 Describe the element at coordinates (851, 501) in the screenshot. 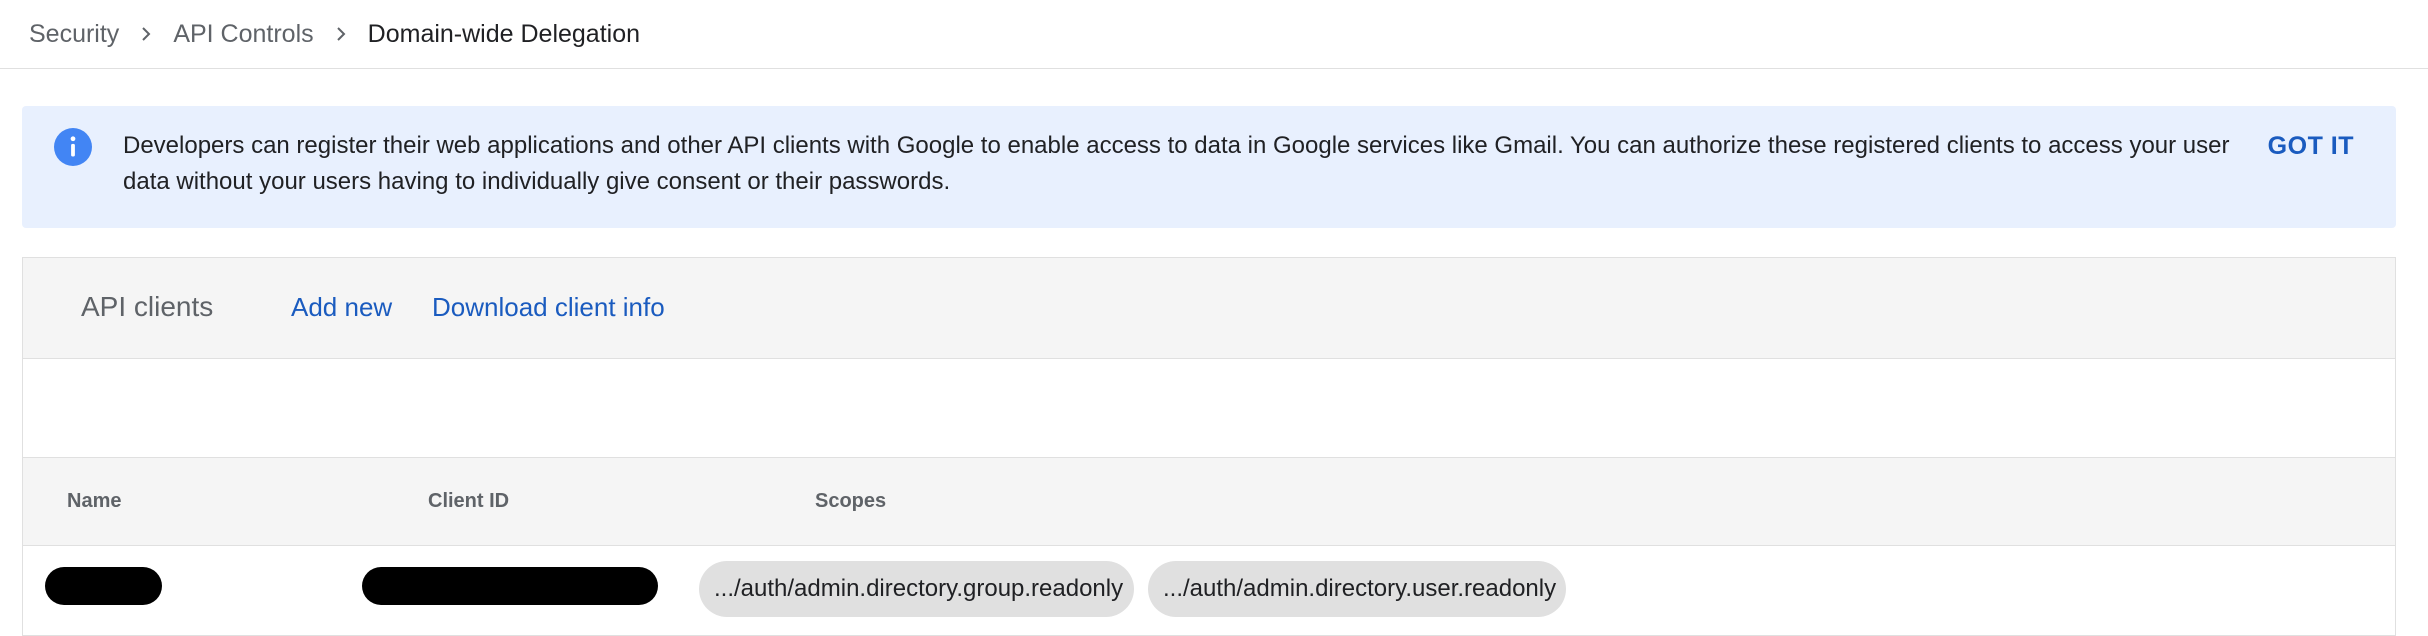

I see `column-header-scopes: Scopes` at that location.